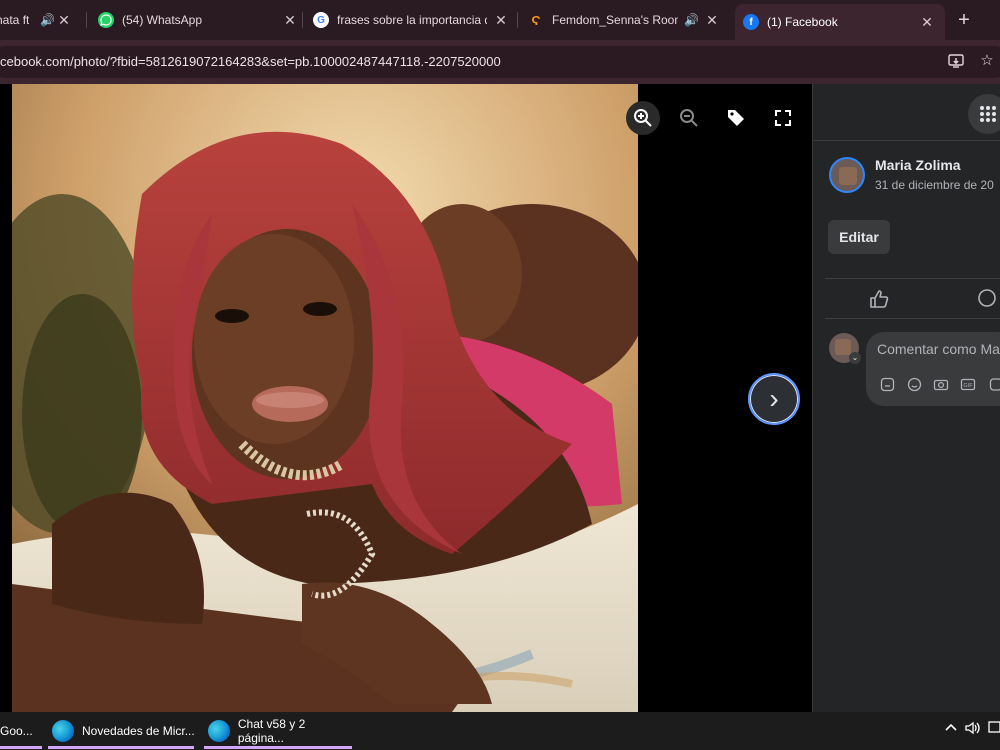  Describe the element at coordinates (859, 237) in the screenshot. I see `edit-button: Editar` at that location.